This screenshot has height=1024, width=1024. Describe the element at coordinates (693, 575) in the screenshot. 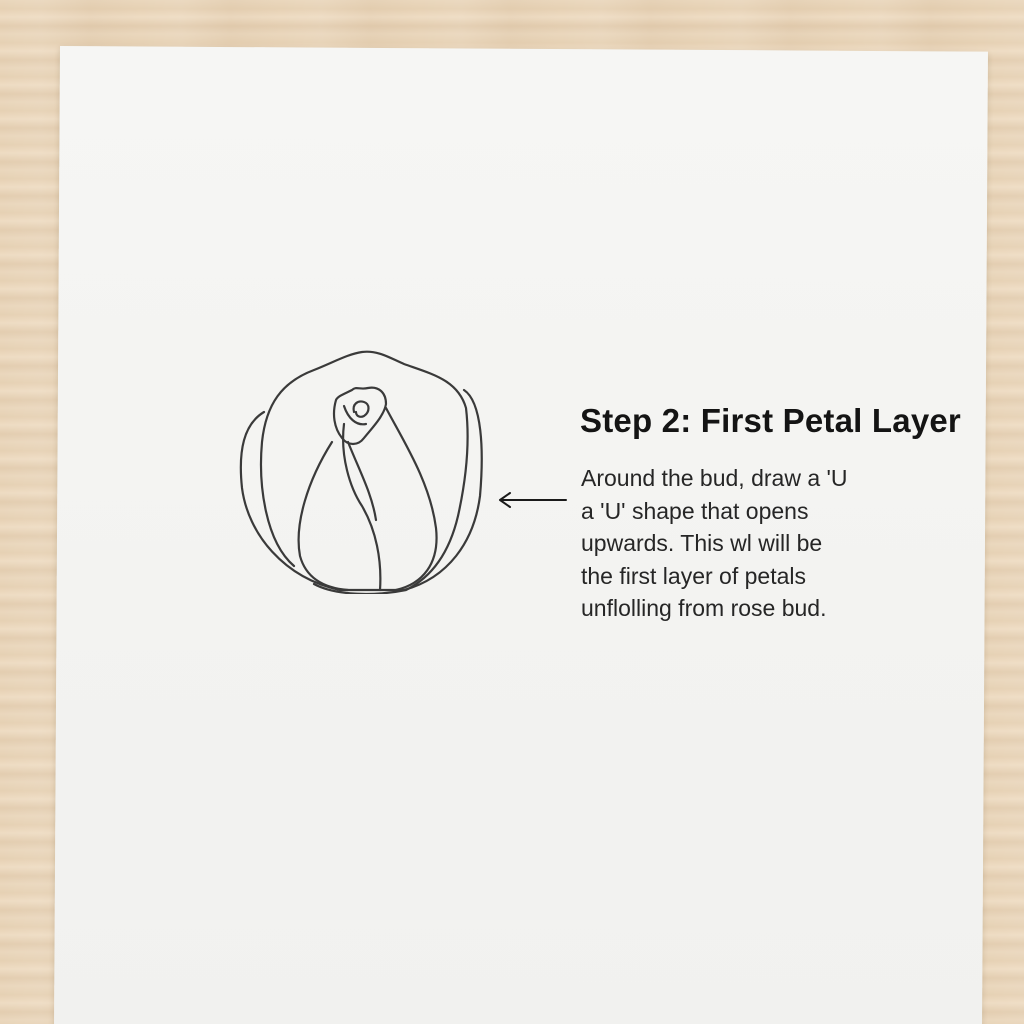

I see `instruction-line: the first layer of petals` at that location.